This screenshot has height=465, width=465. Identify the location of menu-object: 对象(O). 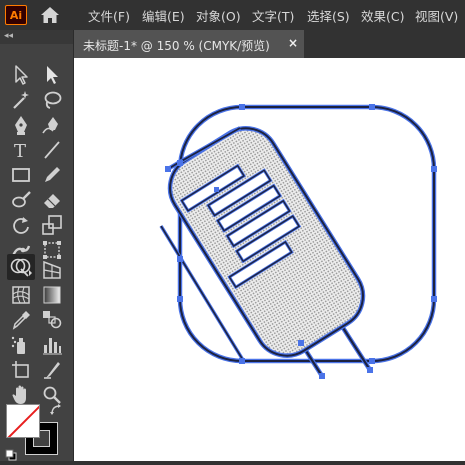
(218, 15).